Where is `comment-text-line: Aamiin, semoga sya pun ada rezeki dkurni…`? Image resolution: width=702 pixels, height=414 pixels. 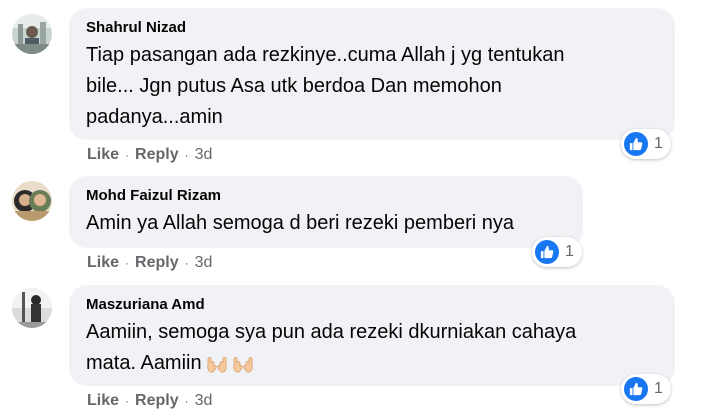 comment-text-line: Aamiin, semoga sya pun ada rezeki dkurni… is located at coordinates (331, 332).